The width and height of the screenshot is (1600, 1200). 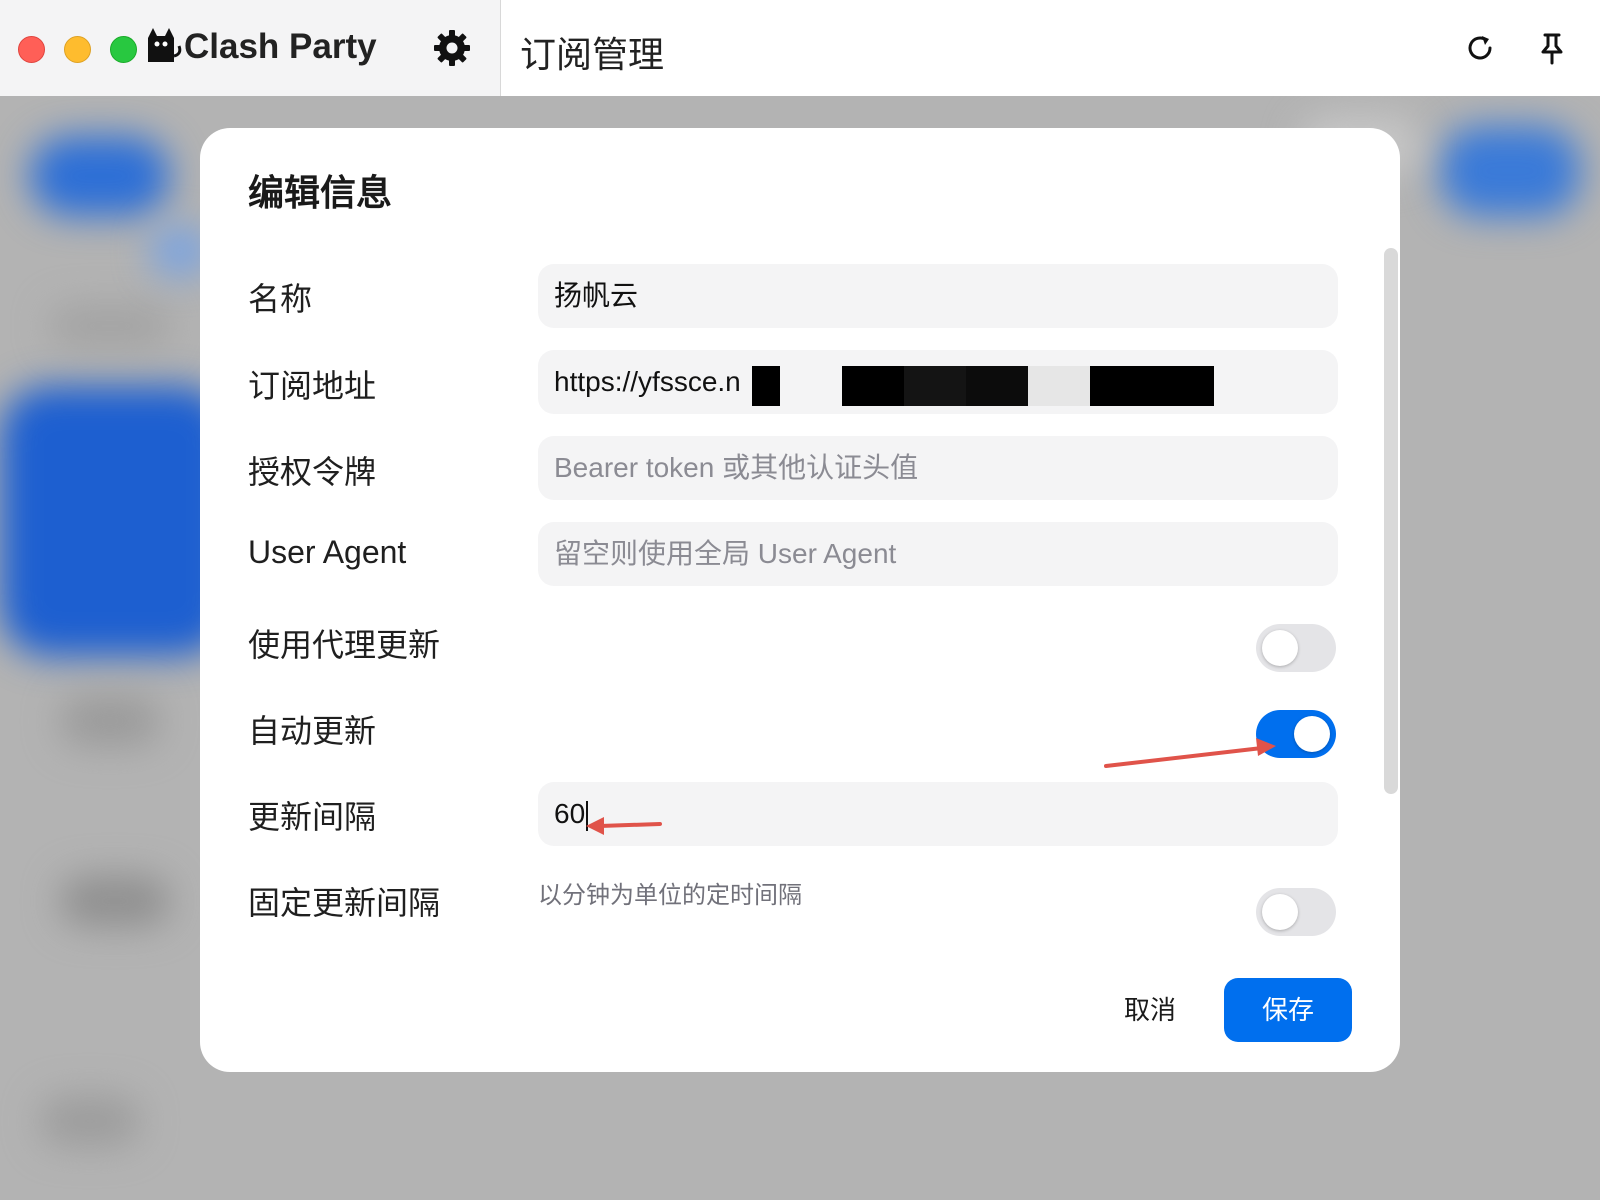 I want to click on minimize-window-button, so click(x=77, y=49).